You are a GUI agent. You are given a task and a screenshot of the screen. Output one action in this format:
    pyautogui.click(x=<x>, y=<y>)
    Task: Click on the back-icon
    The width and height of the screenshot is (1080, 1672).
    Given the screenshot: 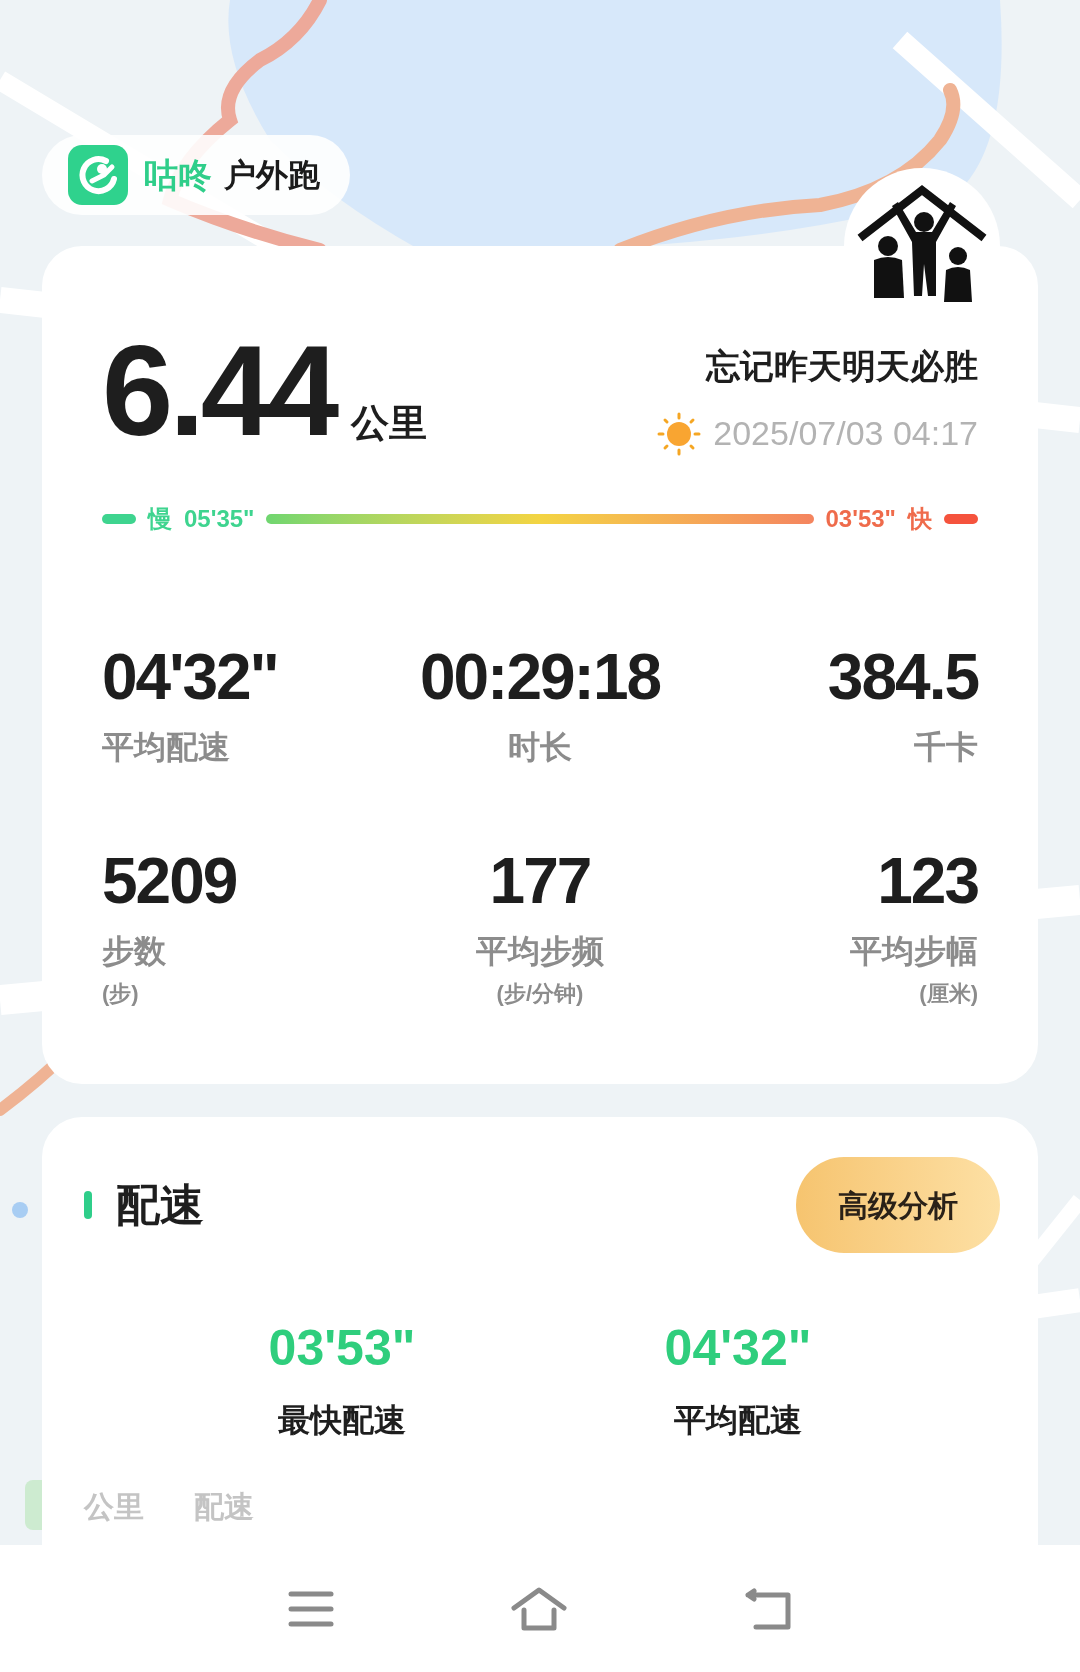 What is the action you would take?
    pyautogui.click(x=768, y=1608)
    